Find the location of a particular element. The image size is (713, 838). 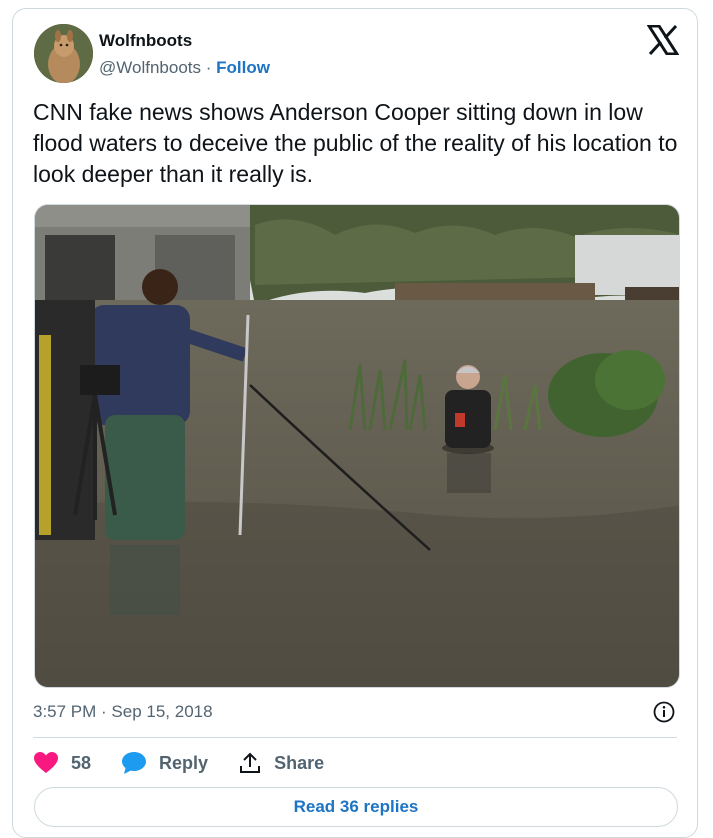

share-icon is located at coordinates (250, 762).